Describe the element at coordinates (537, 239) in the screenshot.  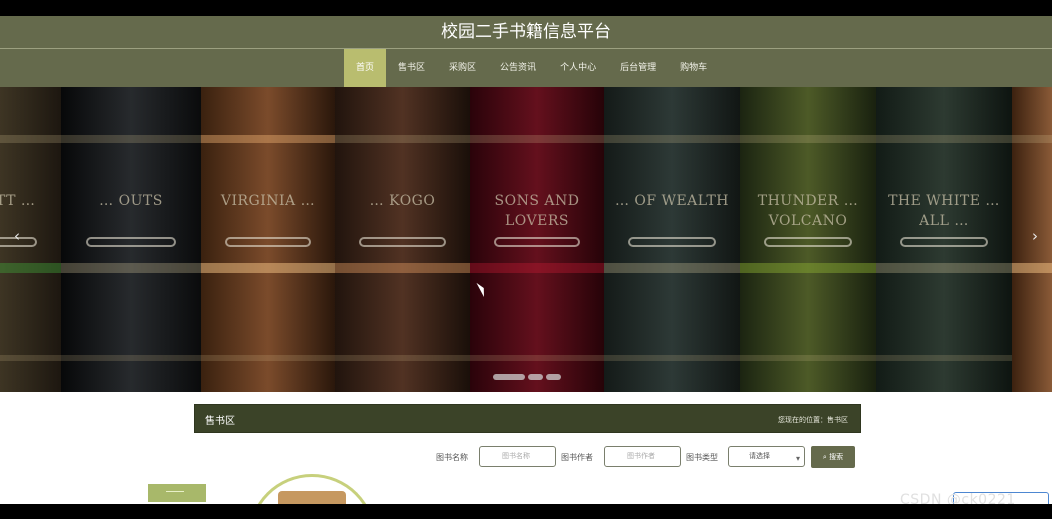
I see `book-spine-5: SONS AND LOVERS` at that location.